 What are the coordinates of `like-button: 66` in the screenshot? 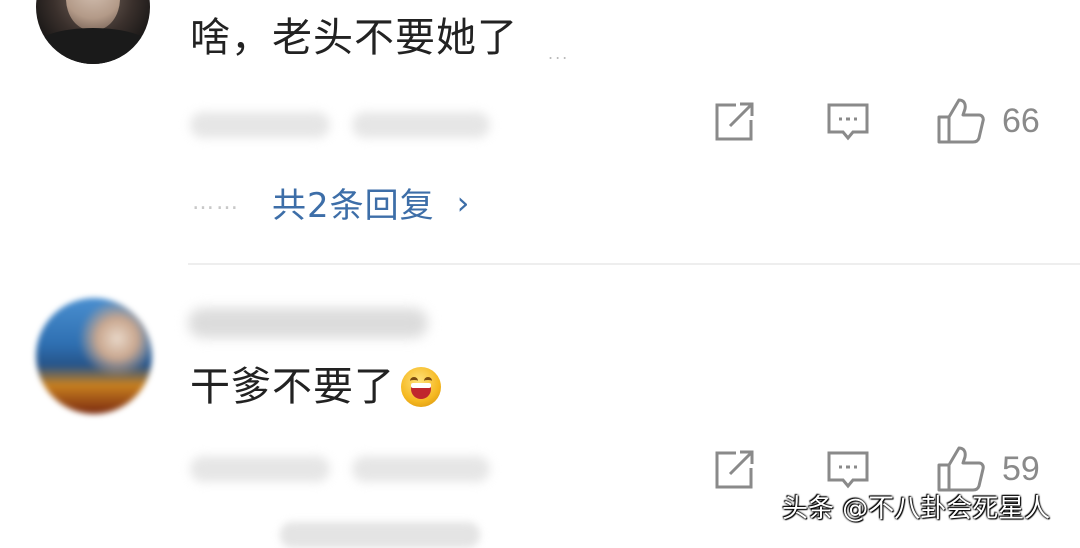 It's located at (988, 121).